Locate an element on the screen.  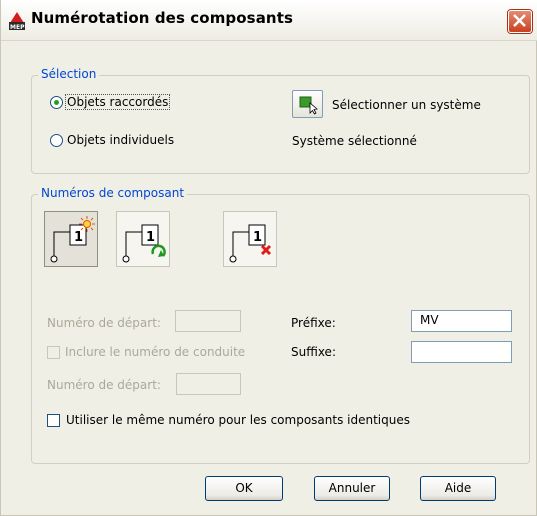
radio-selected-dot is located at coordinates (56, 102).